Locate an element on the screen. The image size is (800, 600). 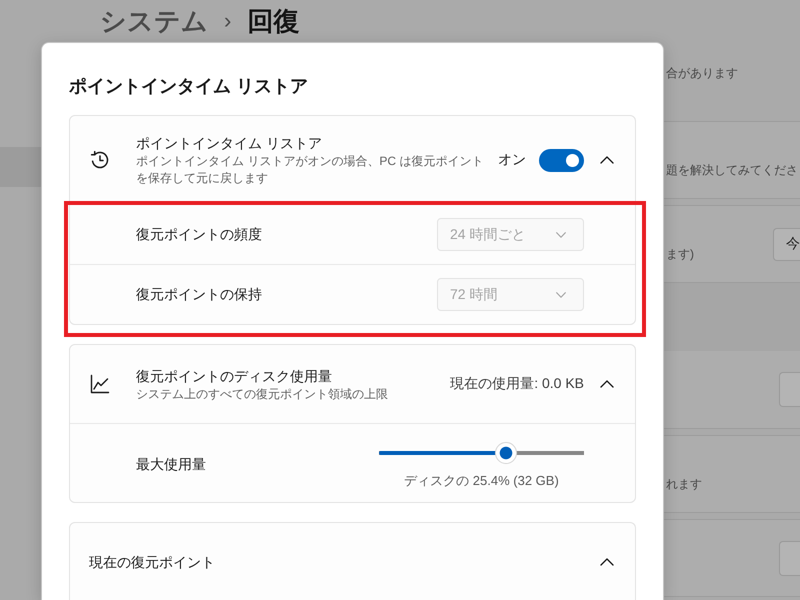
breadcrumb-parent: システム is located at coordinates (154, 21).